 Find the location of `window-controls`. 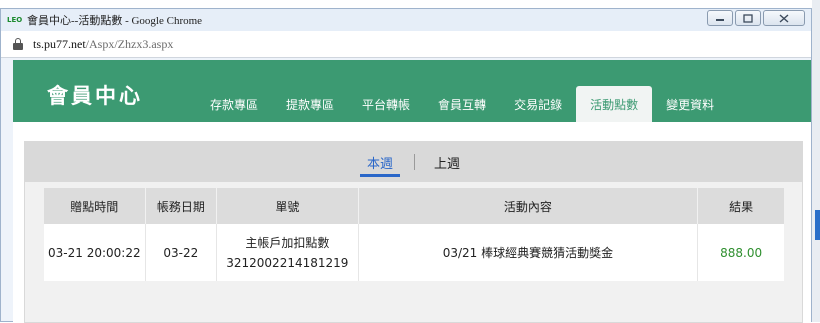

window-controls is located at coordinates (756, 18).